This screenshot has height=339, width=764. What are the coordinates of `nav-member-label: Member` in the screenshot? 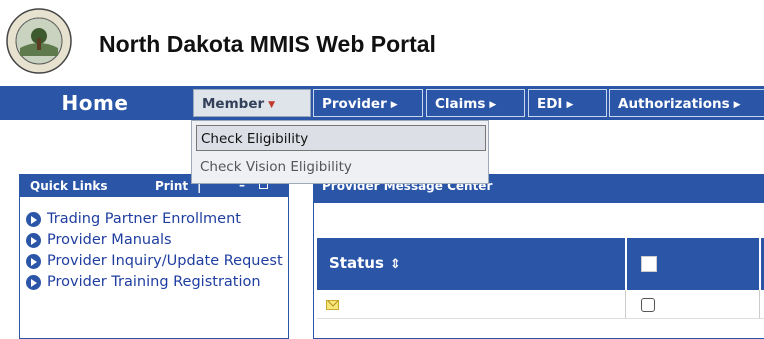 It's located at (233, 104).